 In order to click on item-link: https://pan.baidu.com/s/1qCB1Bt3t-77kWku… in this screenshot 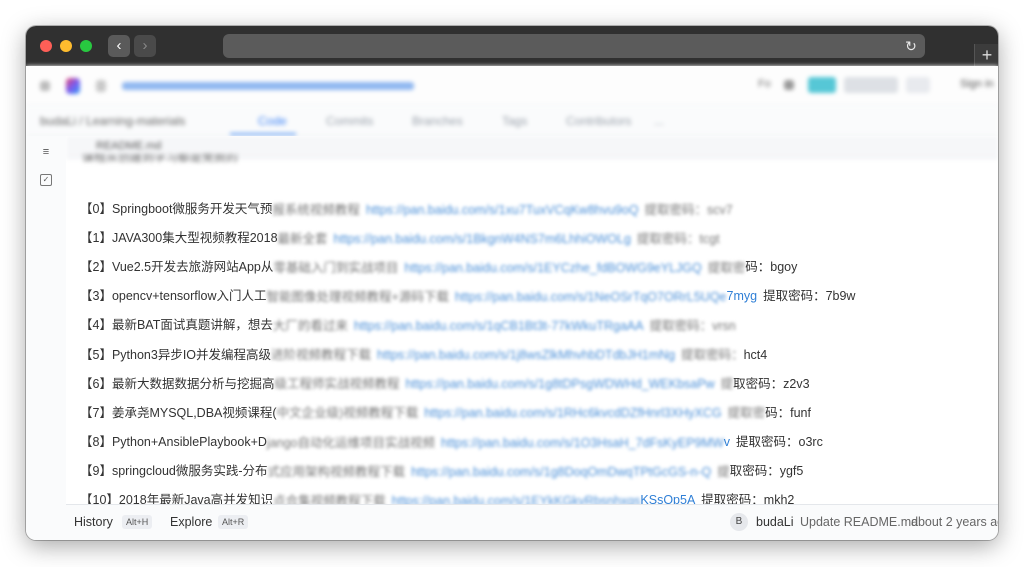, I will do `click(499, 326)`.